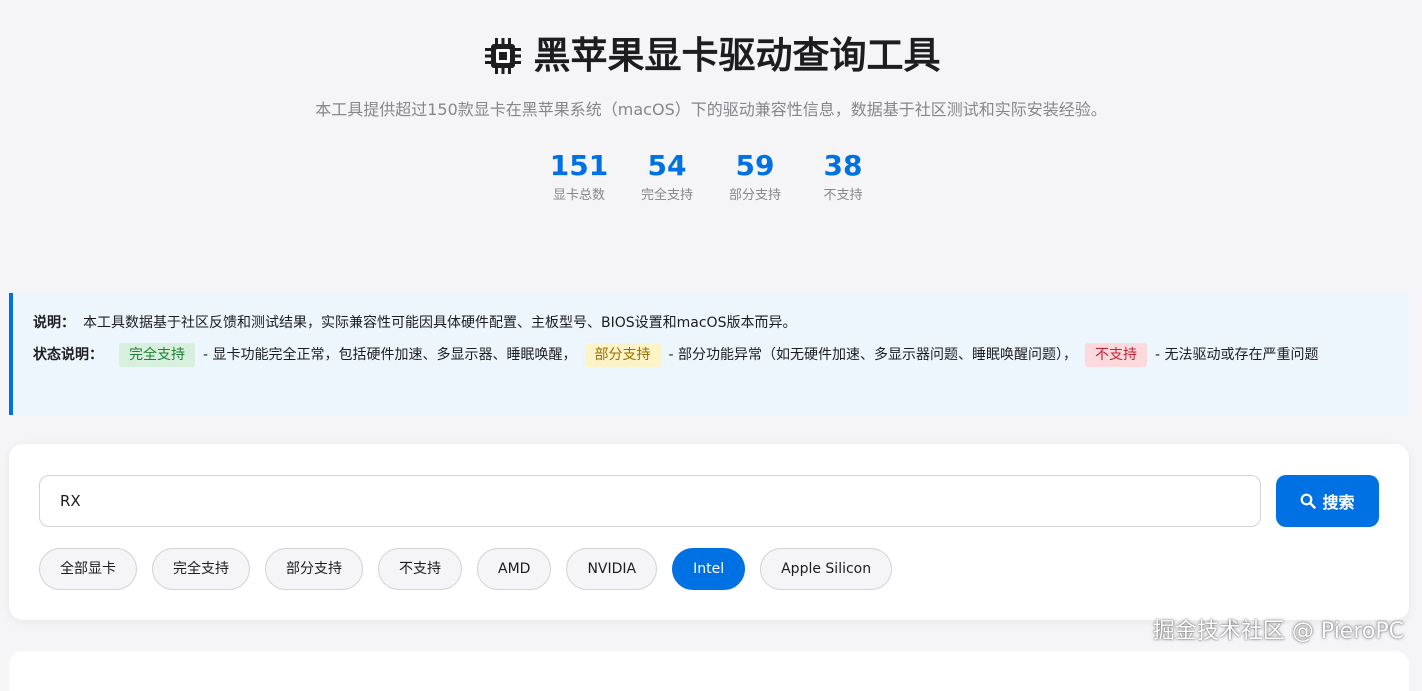  I want to click on partial-support-desc: - 部分功能异常（如无硬件加速、多显示器问题、睡眠唤醒问题），, so click(873, 355).